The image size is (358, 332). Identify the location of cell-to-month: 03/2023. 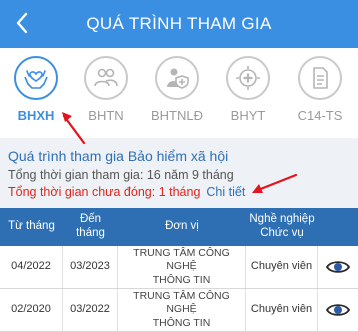
(90, 267).